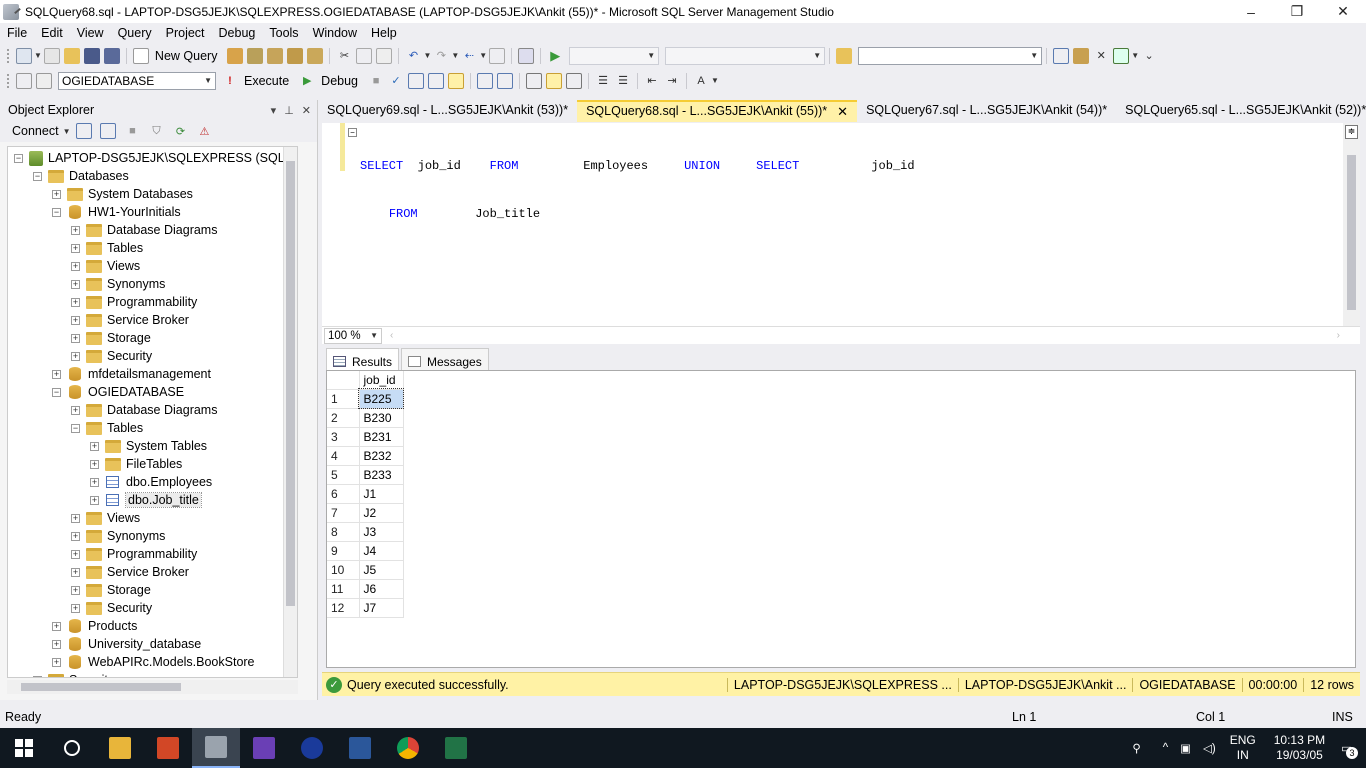  What do you see at coordinates (315, 55) in the screenshot?
I see `xmla-query-icon` at bounding box center [315, 55].